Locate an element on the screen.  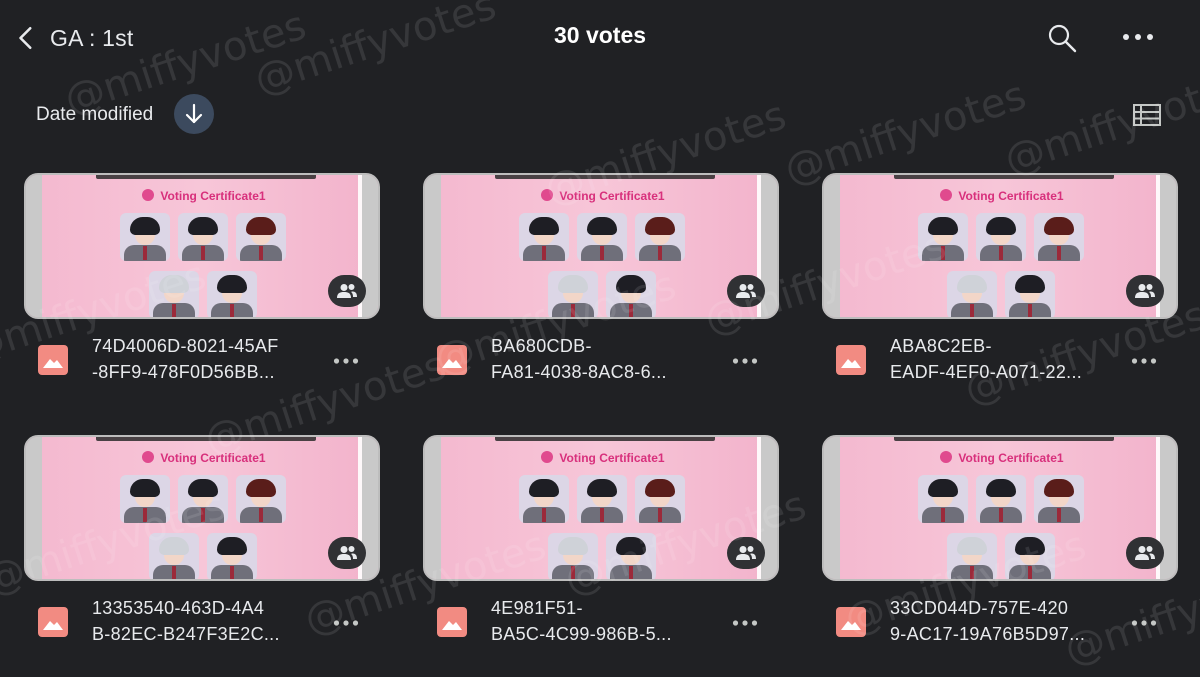
chevron-left-icon is located at coordinates (25, 38).